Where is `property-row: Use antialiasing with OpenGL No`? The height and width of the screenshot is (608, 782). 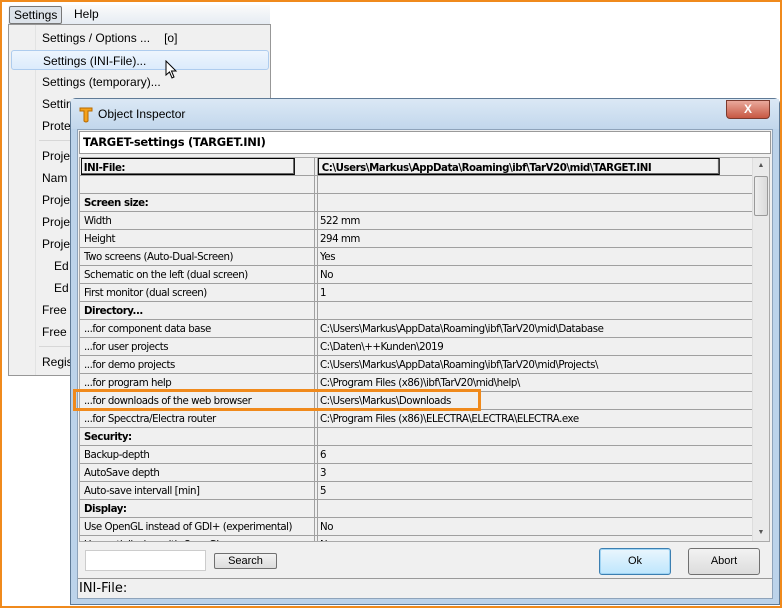 property-row: Use antialiasing with OpenGL No is located at coordinates (417, 538).